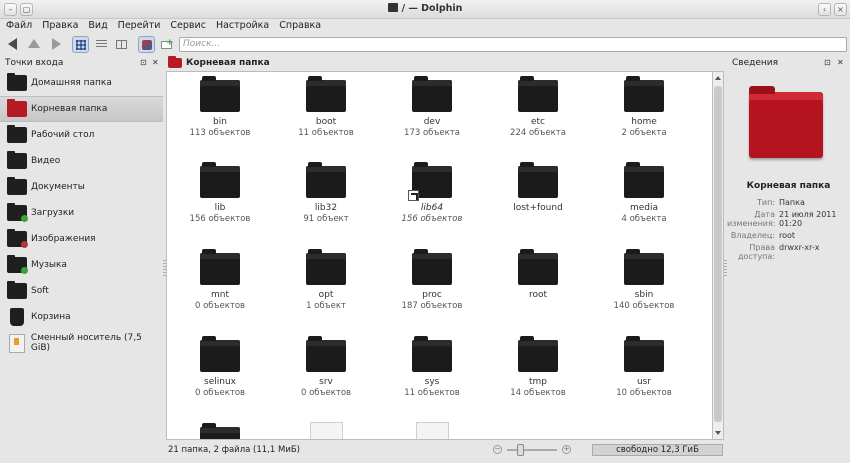 This screenshot has width=850, height=463. I want to click on file-item: sys 11 объектов, so click(432, 367).